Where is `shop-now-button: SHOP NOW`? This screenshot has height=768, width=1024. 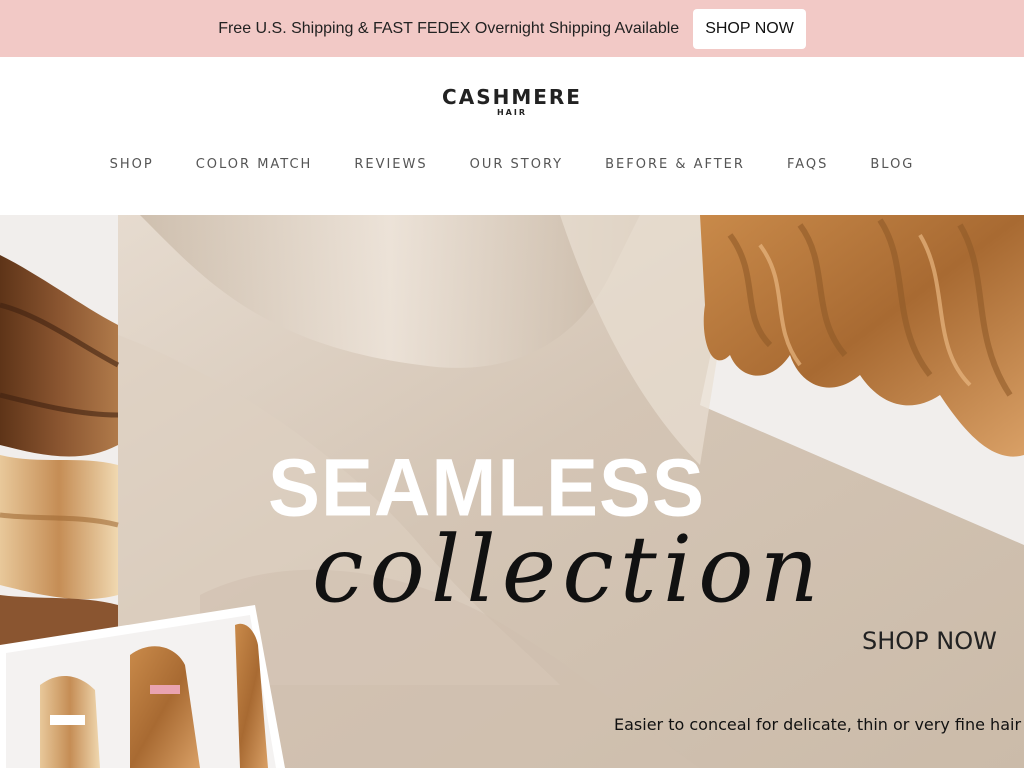
shop-now-button: SHOP NOW is located at coordinates (749, 28).